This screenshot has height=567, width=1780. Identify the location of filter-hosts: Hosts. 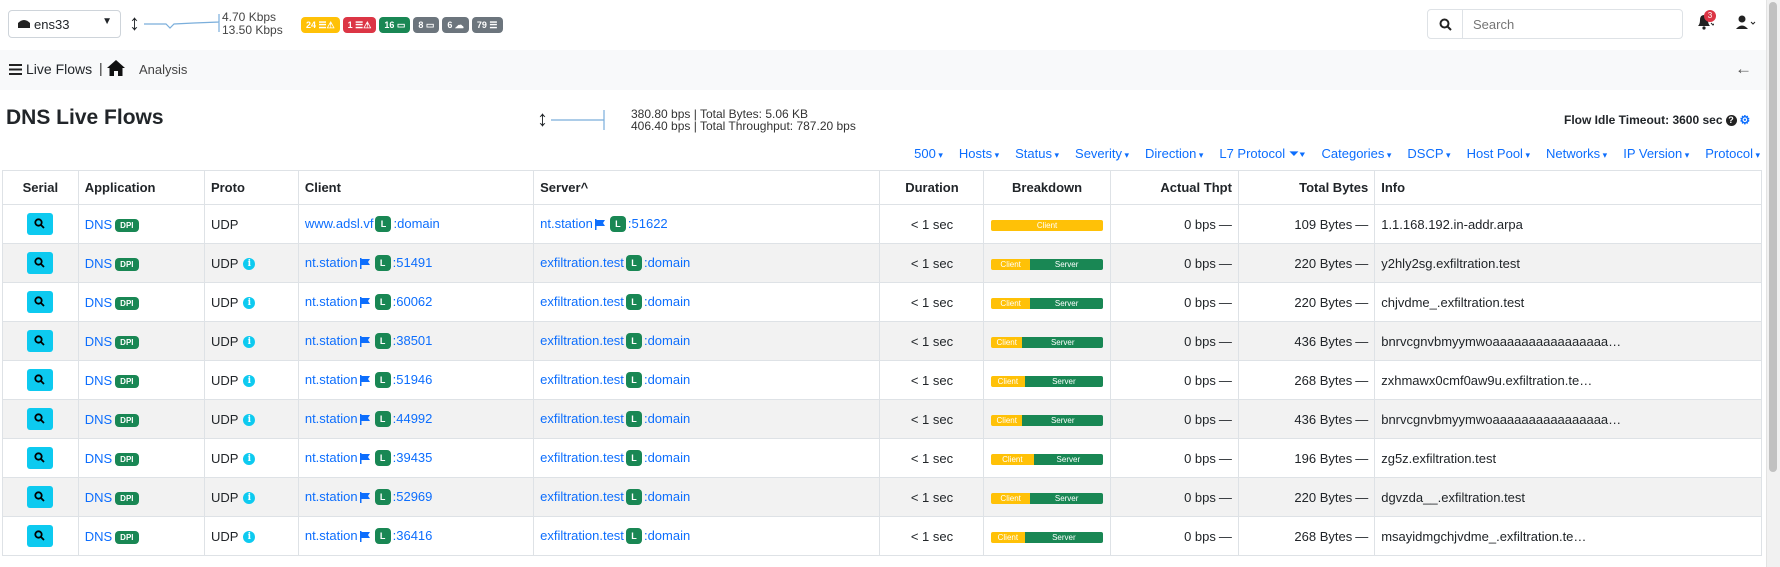
(979, 154).